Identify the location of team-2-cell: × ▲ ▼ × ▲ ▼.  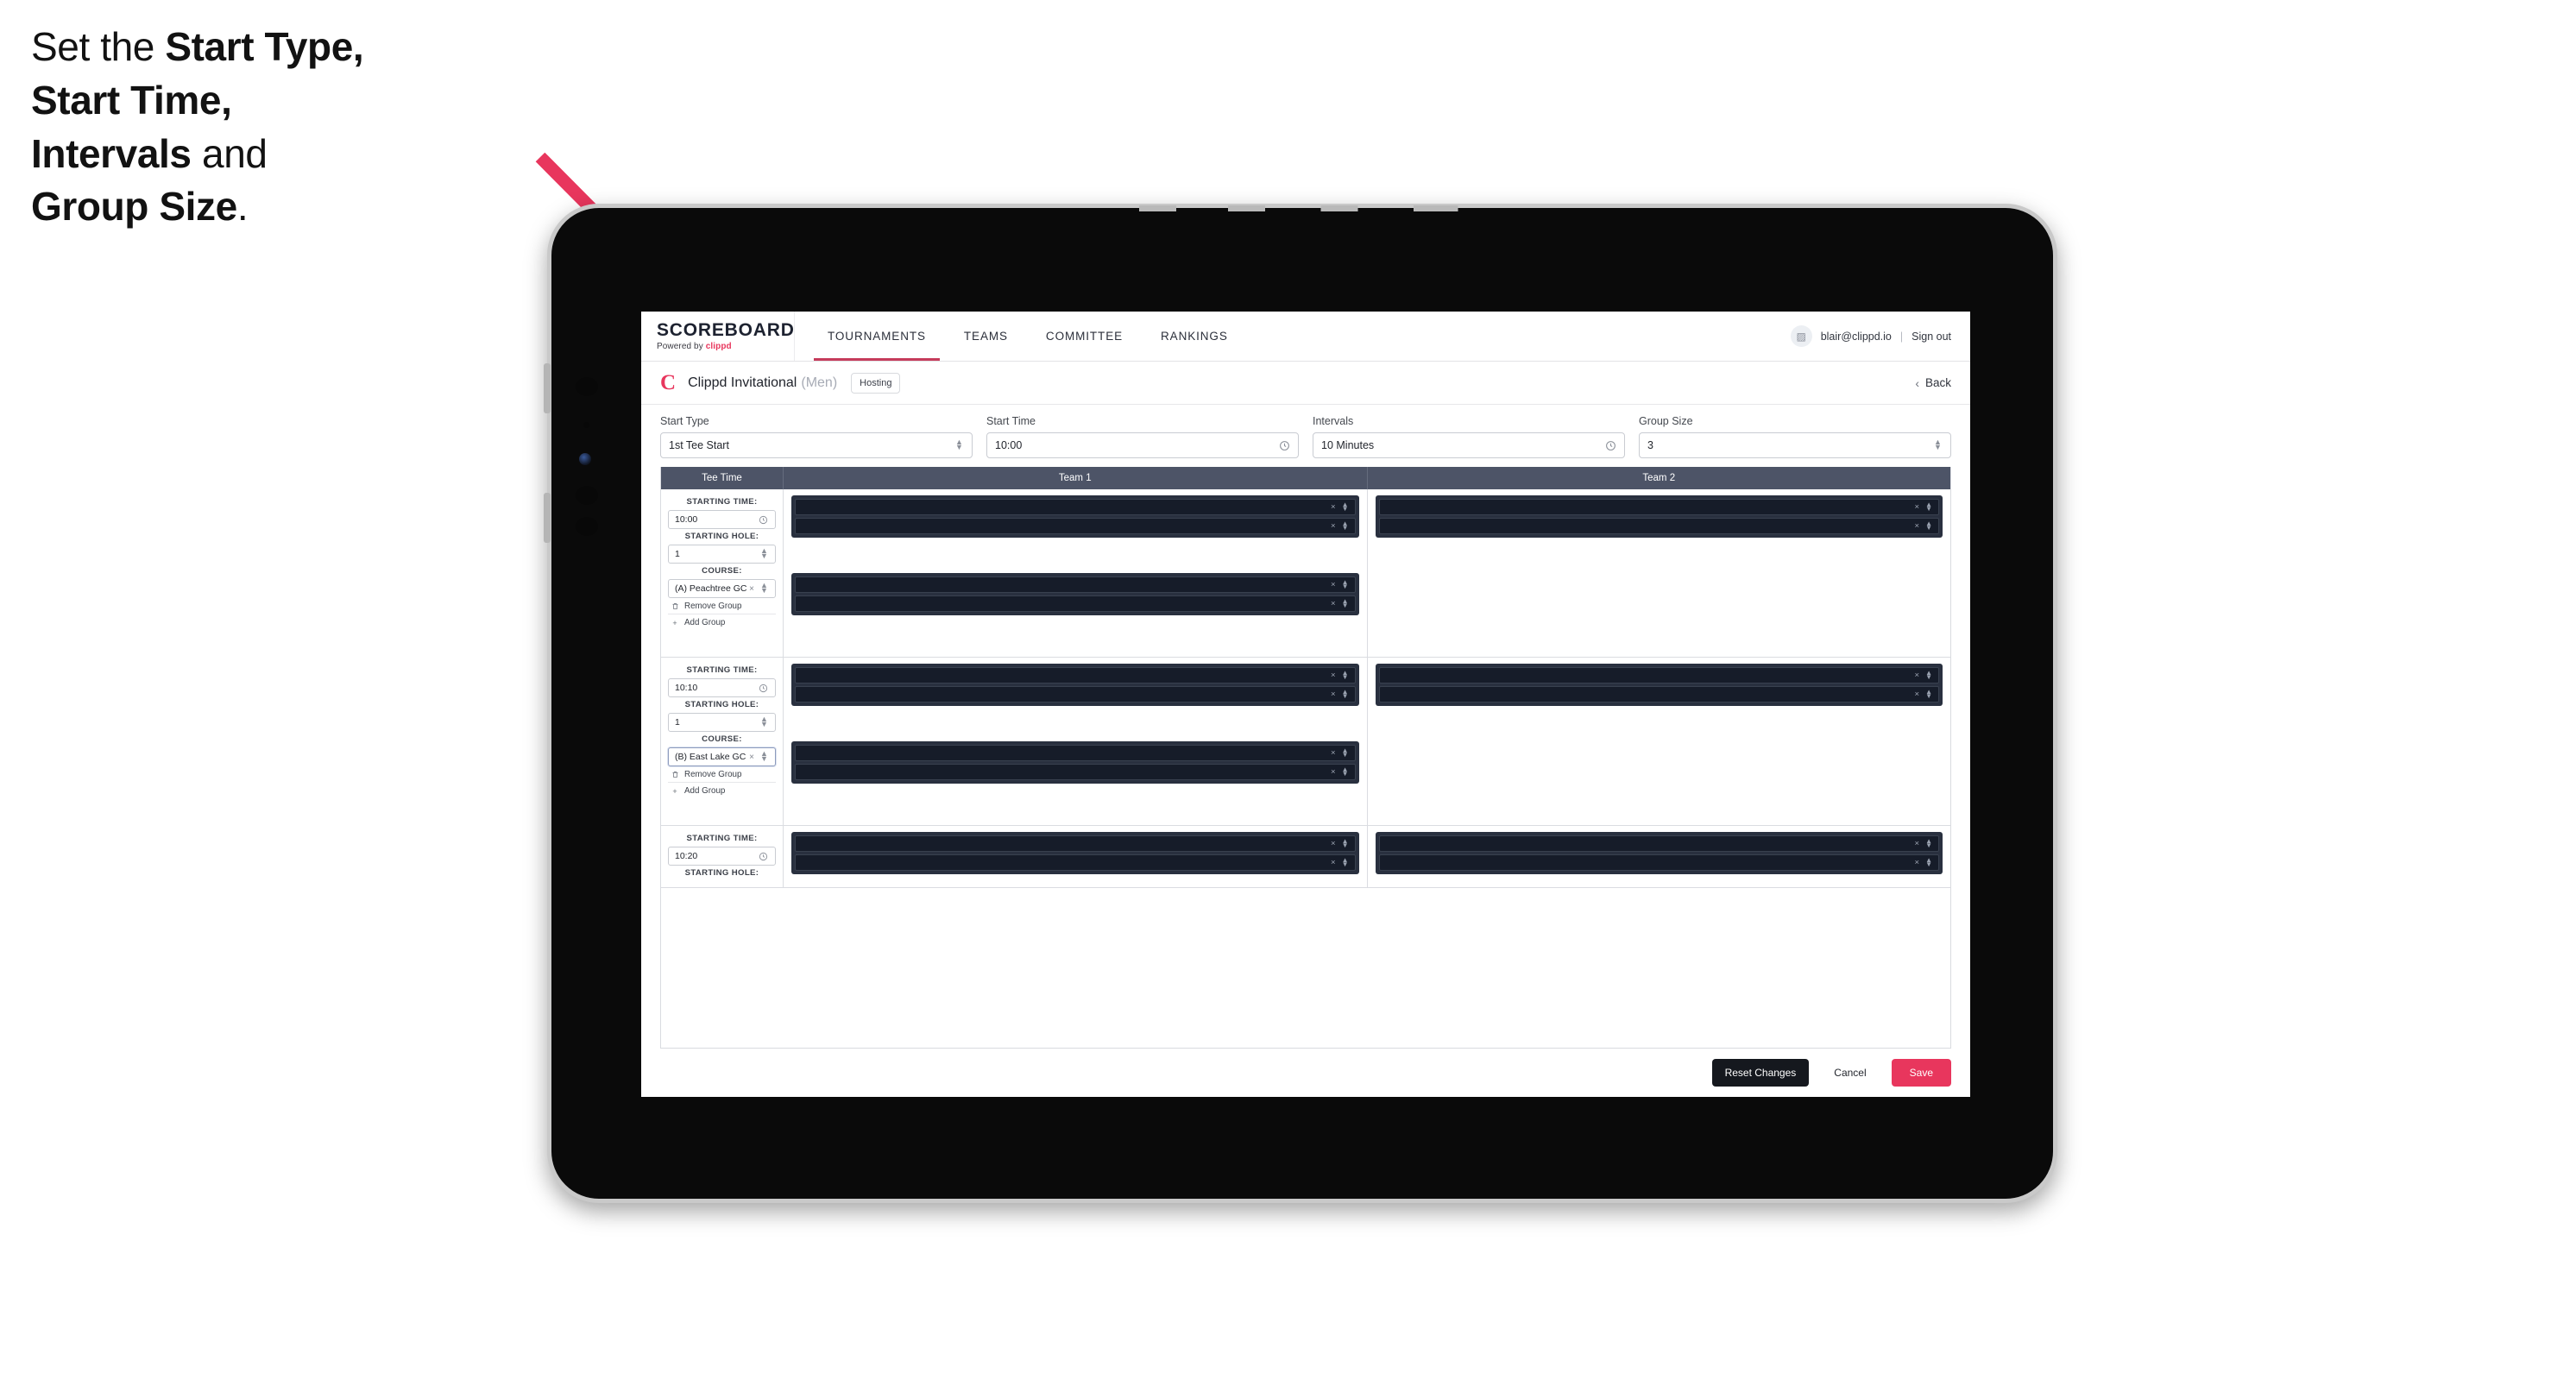
(1659, 573).